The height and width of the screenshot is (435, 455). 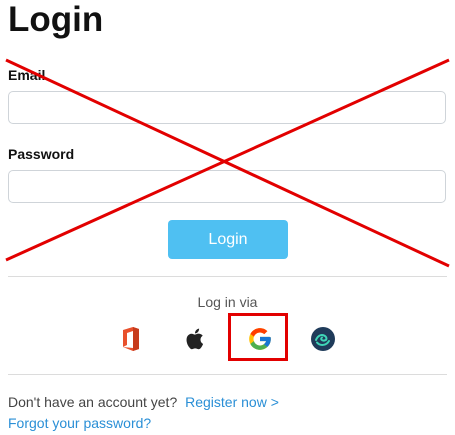 I want to click on circular-logo-login-button, so click(x=323, y=339).